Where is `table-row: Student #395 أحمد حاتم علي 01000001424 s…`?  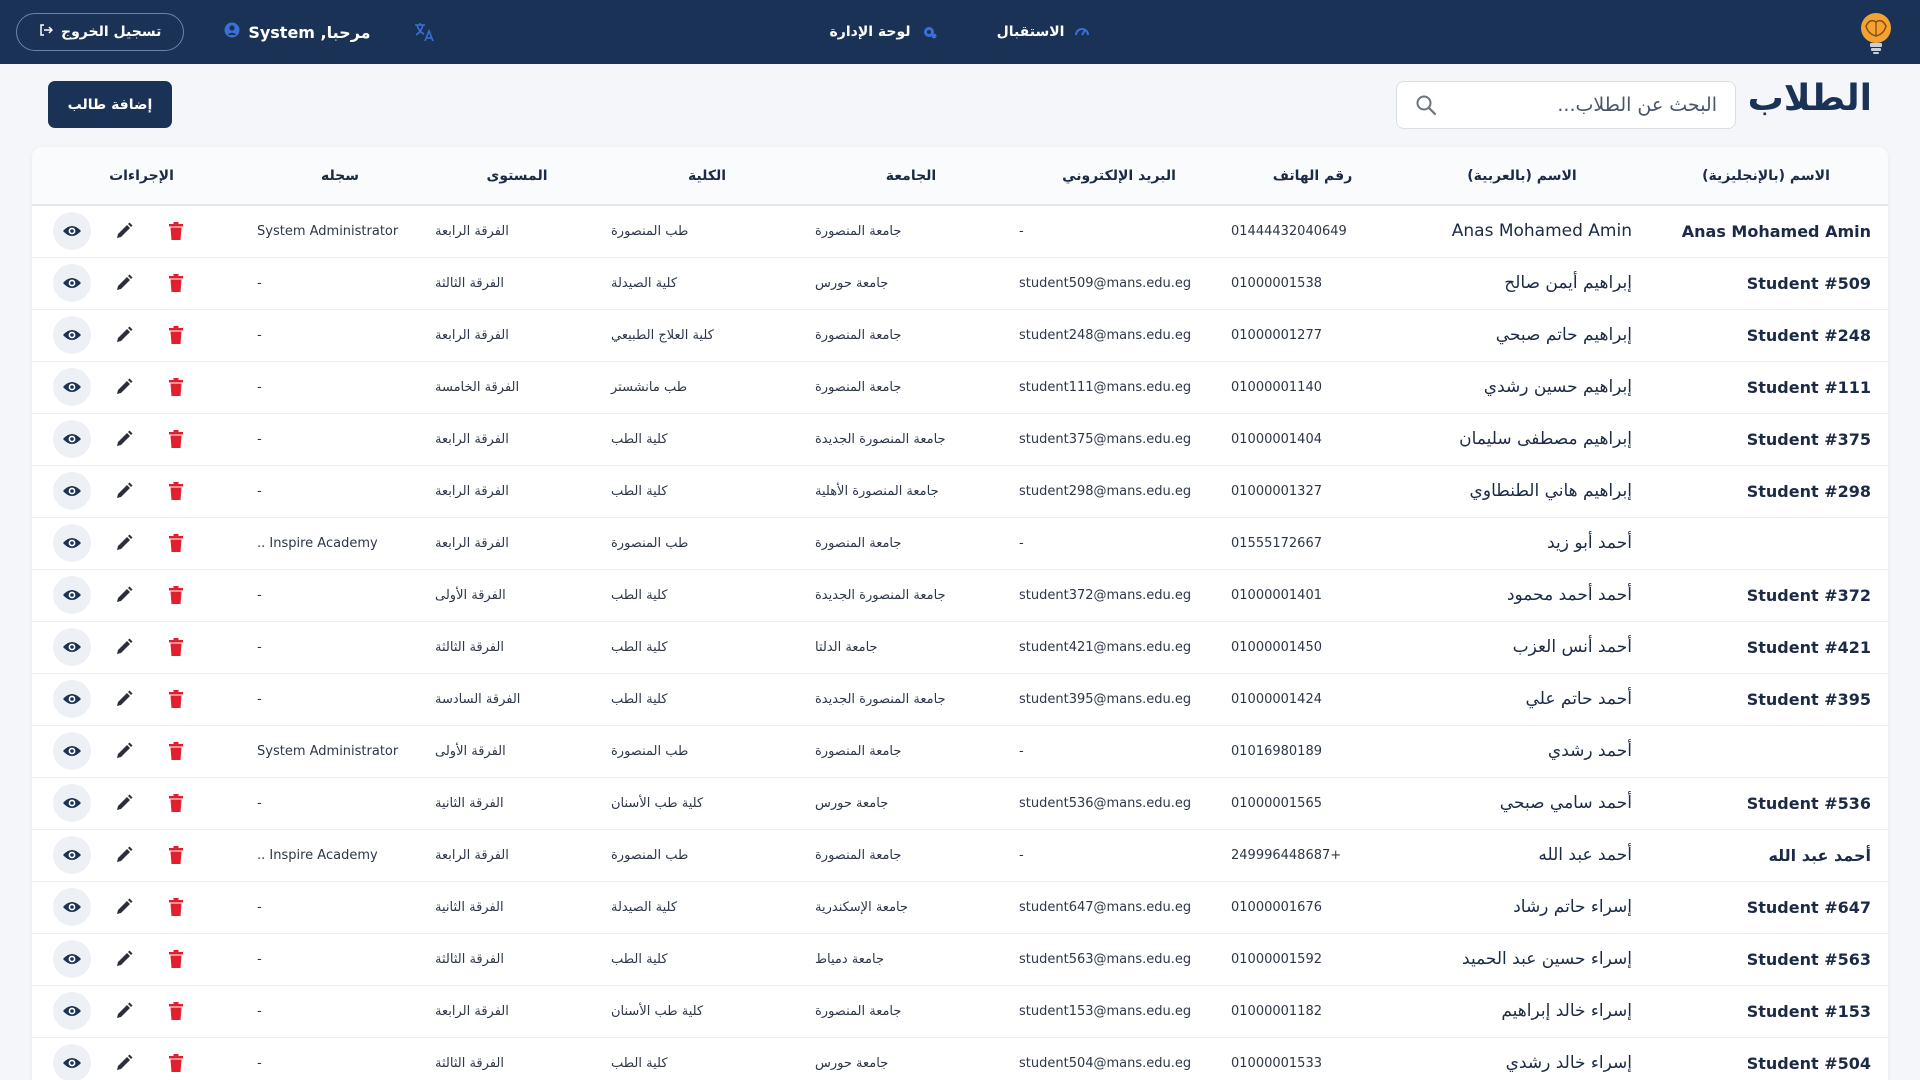 table-row: Student #395 أحمد حاتم علي 01000001424 s… is located at coordinates (960, 699).